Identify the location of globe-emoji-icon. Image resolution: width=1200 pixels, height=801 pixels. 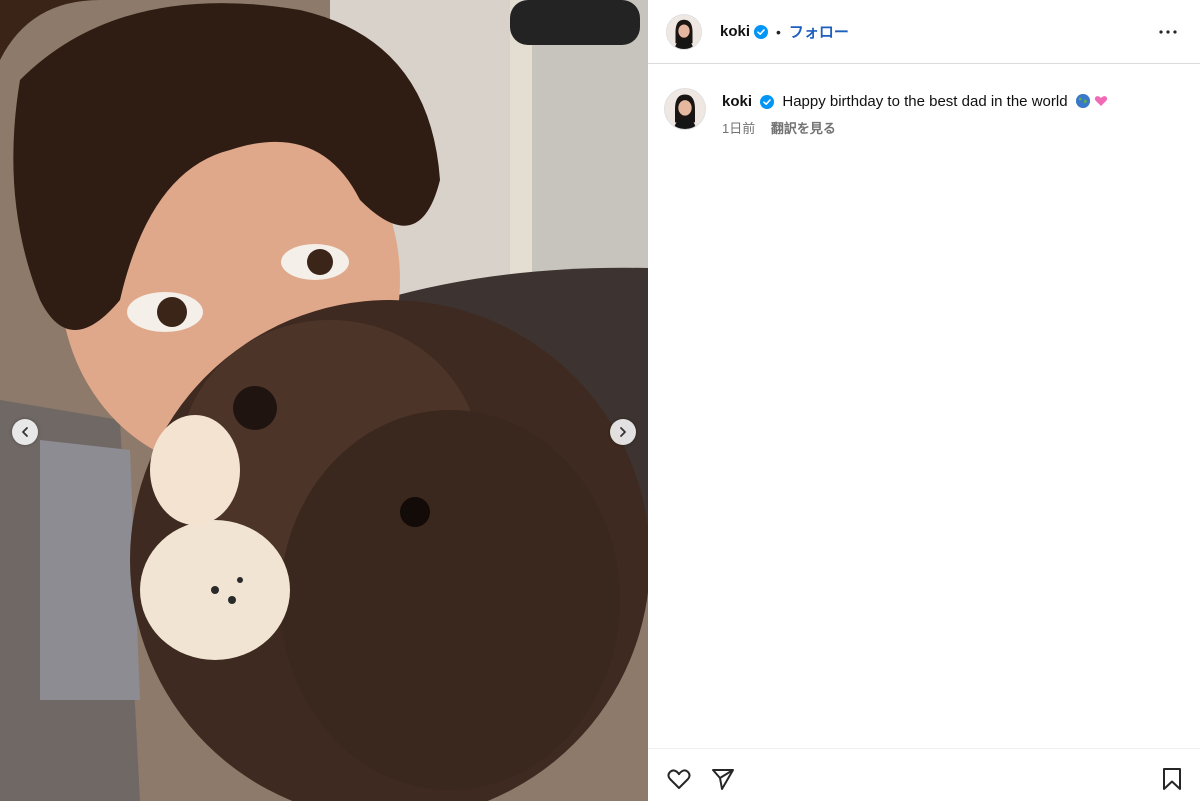
(1082, 101).